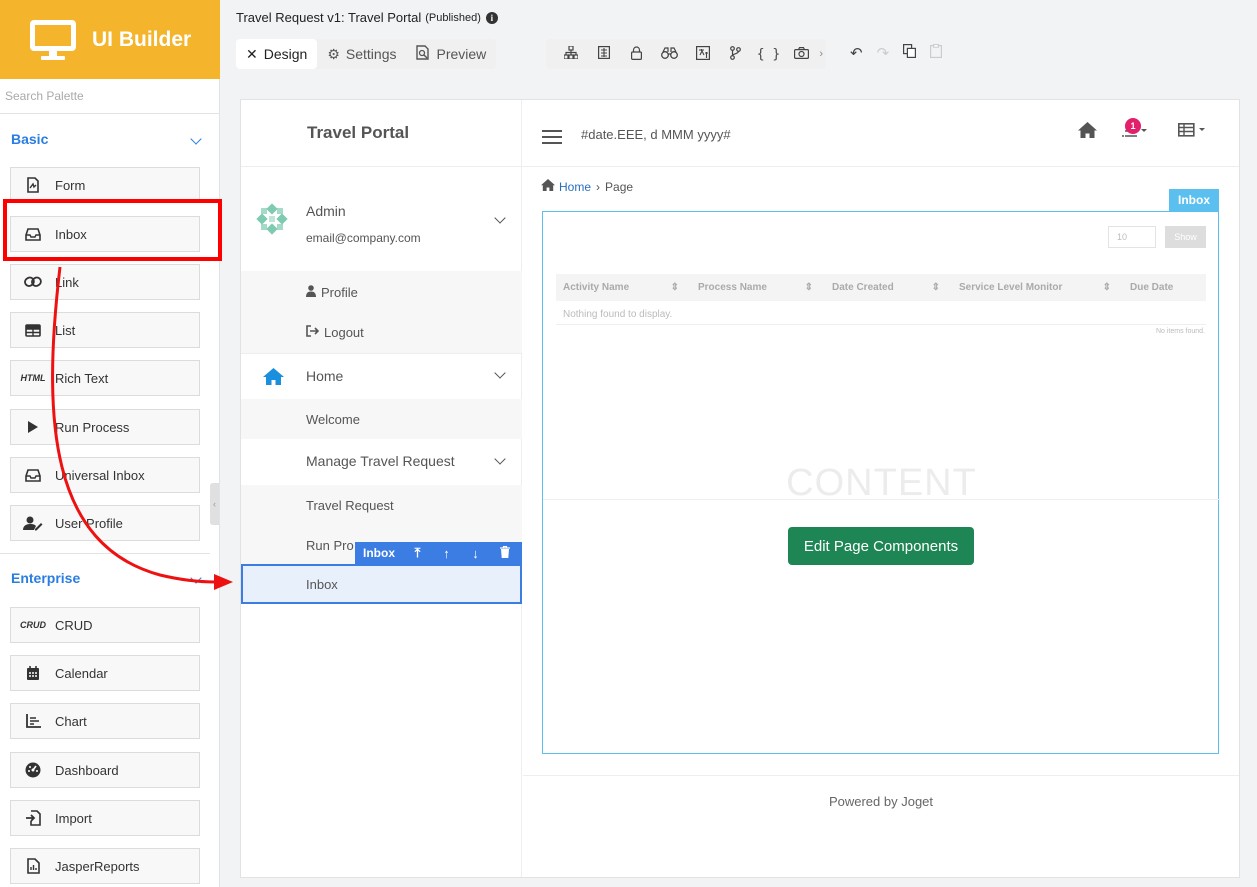 The width and height of the screenshot is (1257, 887). I want to click on column-process-name: Process Name ⇕, so click(758, 287).